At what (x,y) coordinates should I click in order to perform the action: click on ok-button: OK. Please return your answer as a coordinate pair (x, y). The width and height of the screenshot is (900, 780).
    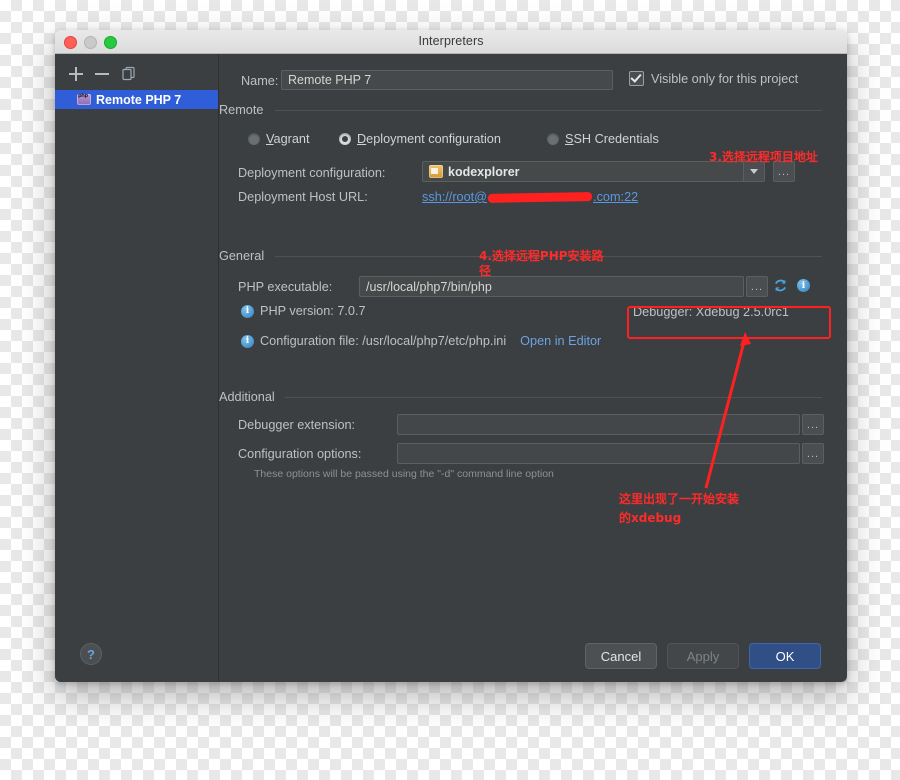
    Looking at the image, I should click on (785, 656).